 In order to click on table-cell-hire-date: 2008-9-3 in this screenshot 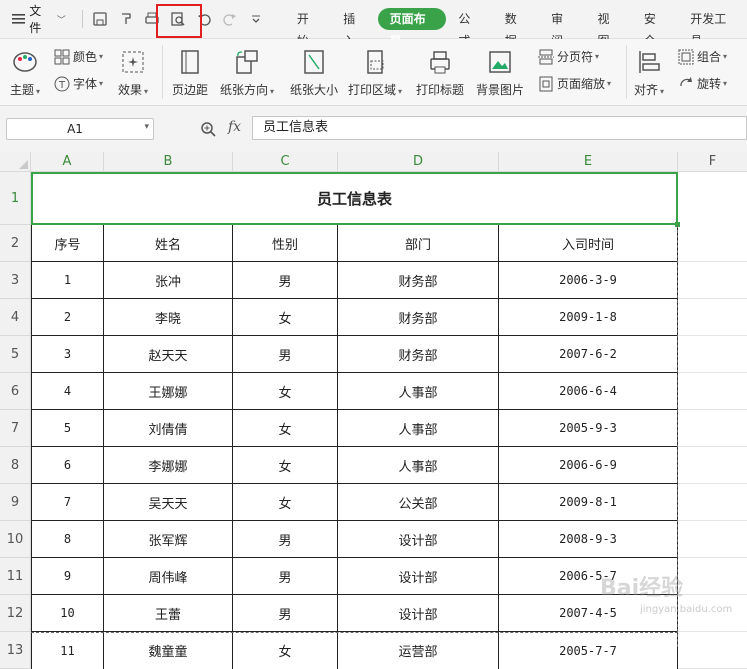, I will do `click(588, 539)`.